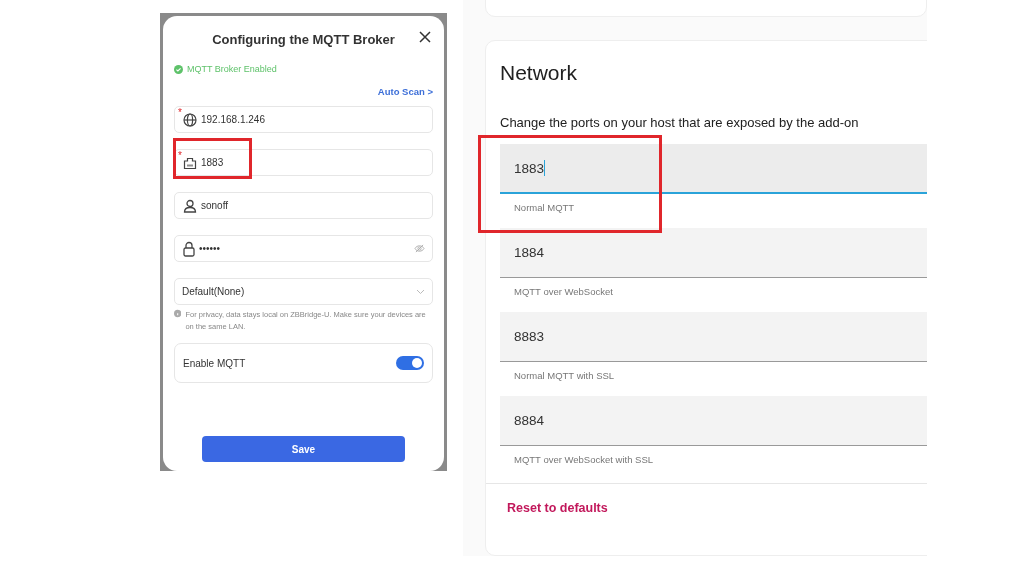 The height and width of the screenshot is (569, 1024). What do you see at coordinates (713, 421) in the screenshot?
I see `port-input-field: 8884` at bounding box center [713, 421].